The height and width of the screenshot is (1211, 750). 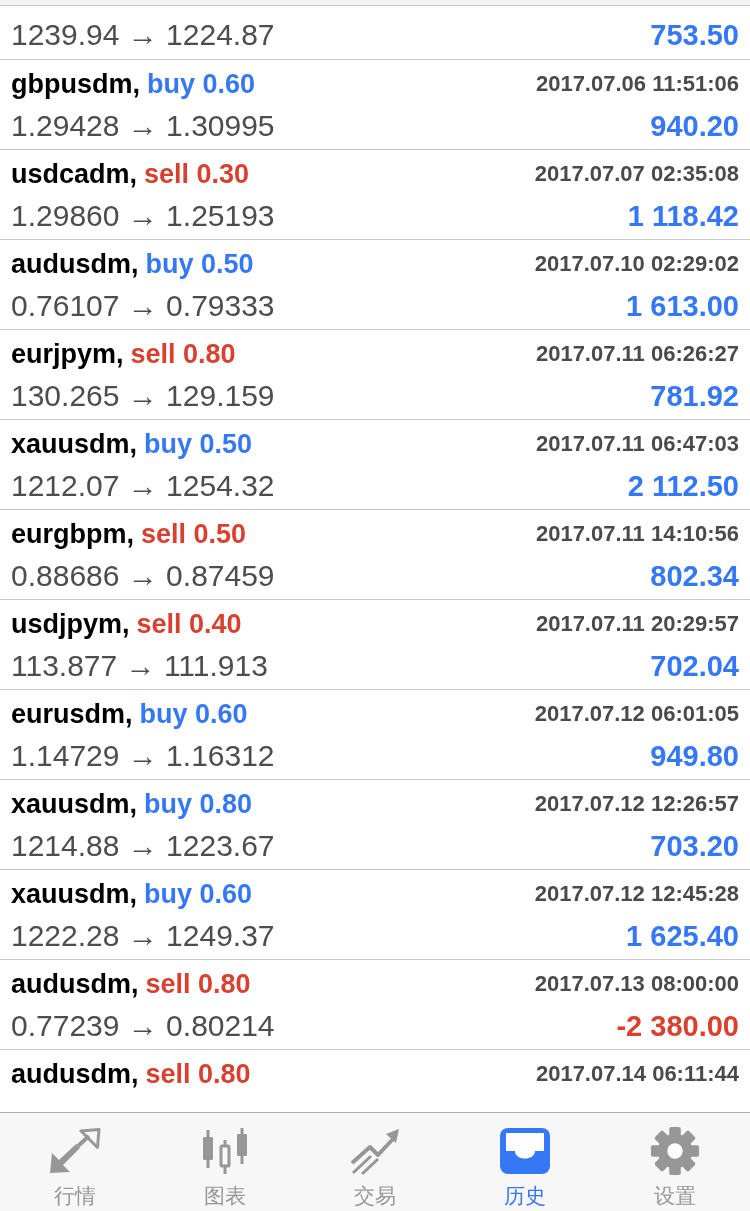 What do you see at coordinates (694, 576) in the screenshot?
I see `profit-amount: 802.34` at bounding box center [694, 576].